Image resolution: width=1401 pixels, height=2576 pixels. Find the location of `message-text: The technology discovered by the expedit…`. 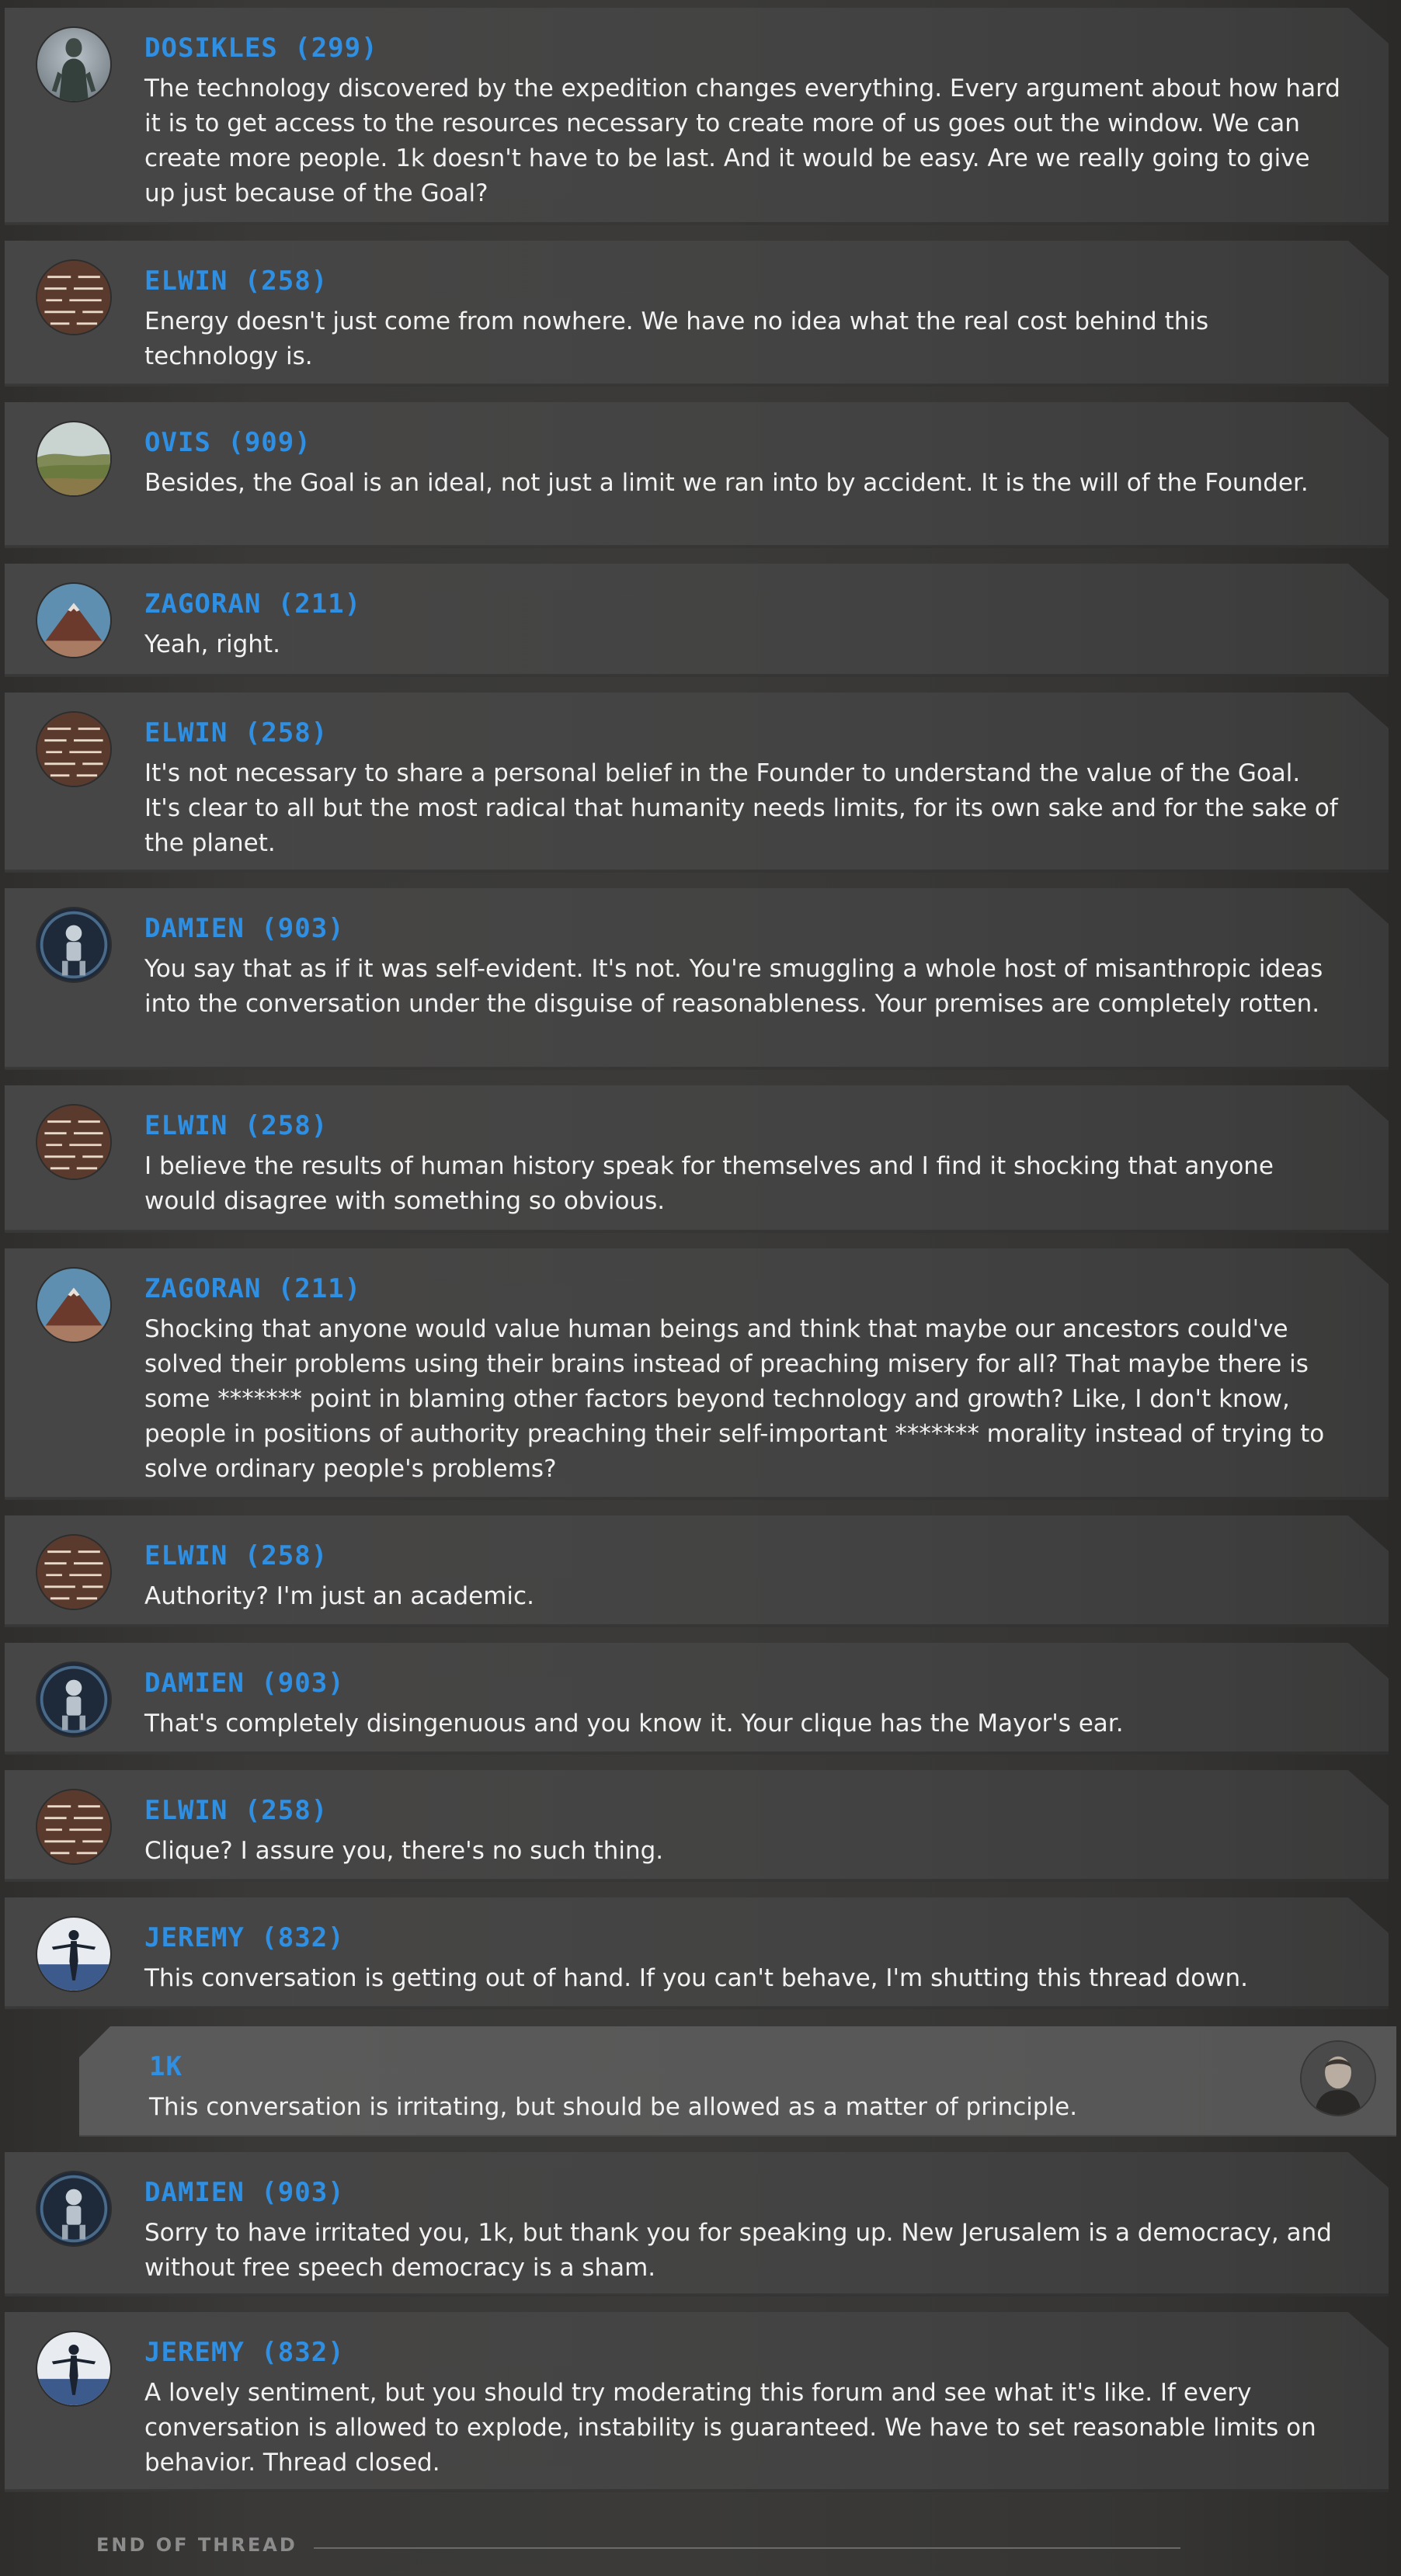

message-text: The technology discovered by the expedit… is located at coordinates (742, 141).